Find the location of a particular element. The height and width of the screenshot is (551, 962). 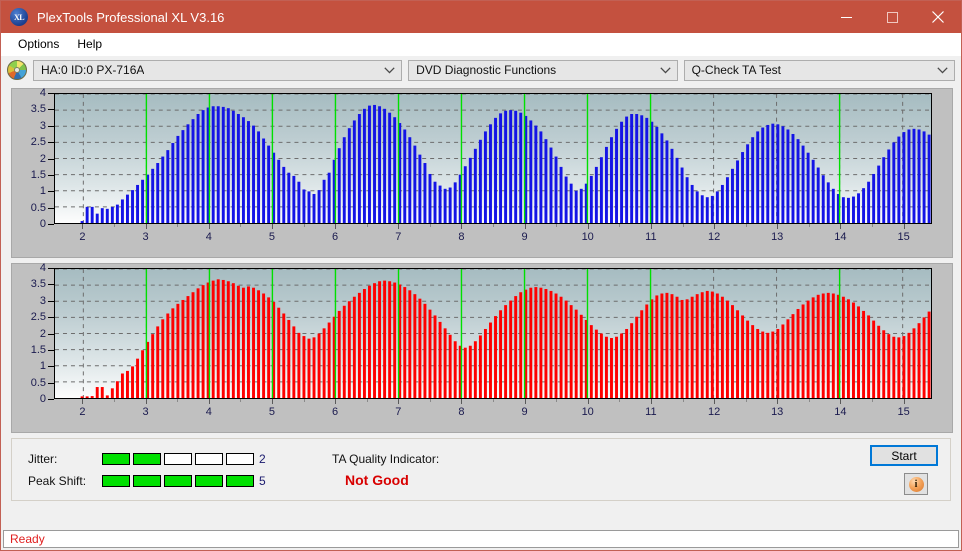

jitter-meter is located at coordinates (178, 459).